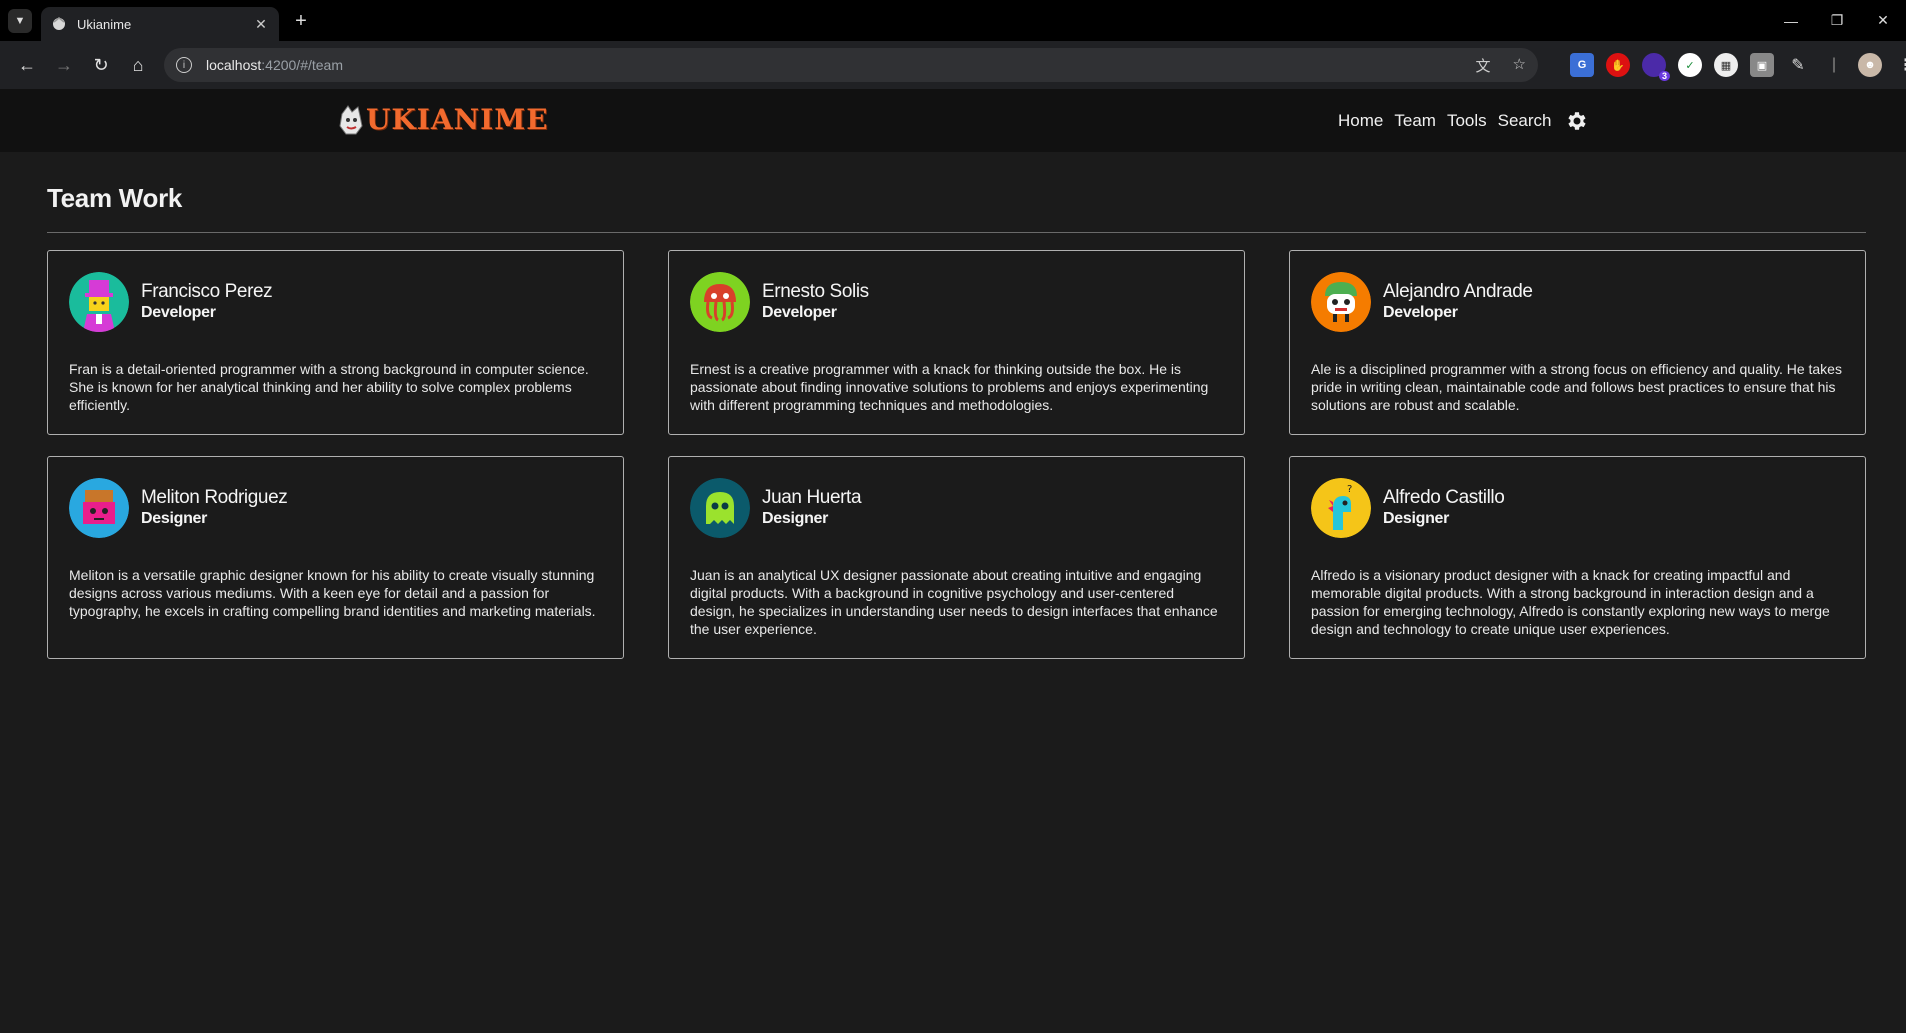 Image resolution: width=1906 pixels, height=1033 pixels. What do you see at coordinates (1444, 497) in the screenshot?
I see `member-name: Alfredo Castillo` at bounding box center [1444, 497].